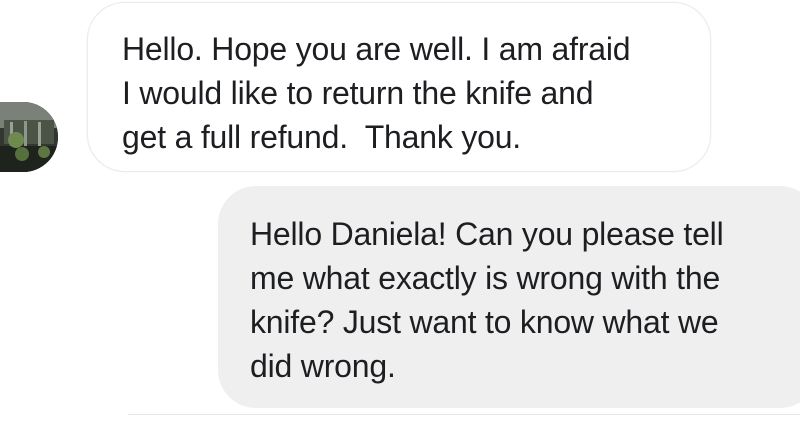 The height and width of the screenshot is (421, 800). I want to click on incoming-message-line: Hello. Hope you are well. I am afraid, so click(376, 49).